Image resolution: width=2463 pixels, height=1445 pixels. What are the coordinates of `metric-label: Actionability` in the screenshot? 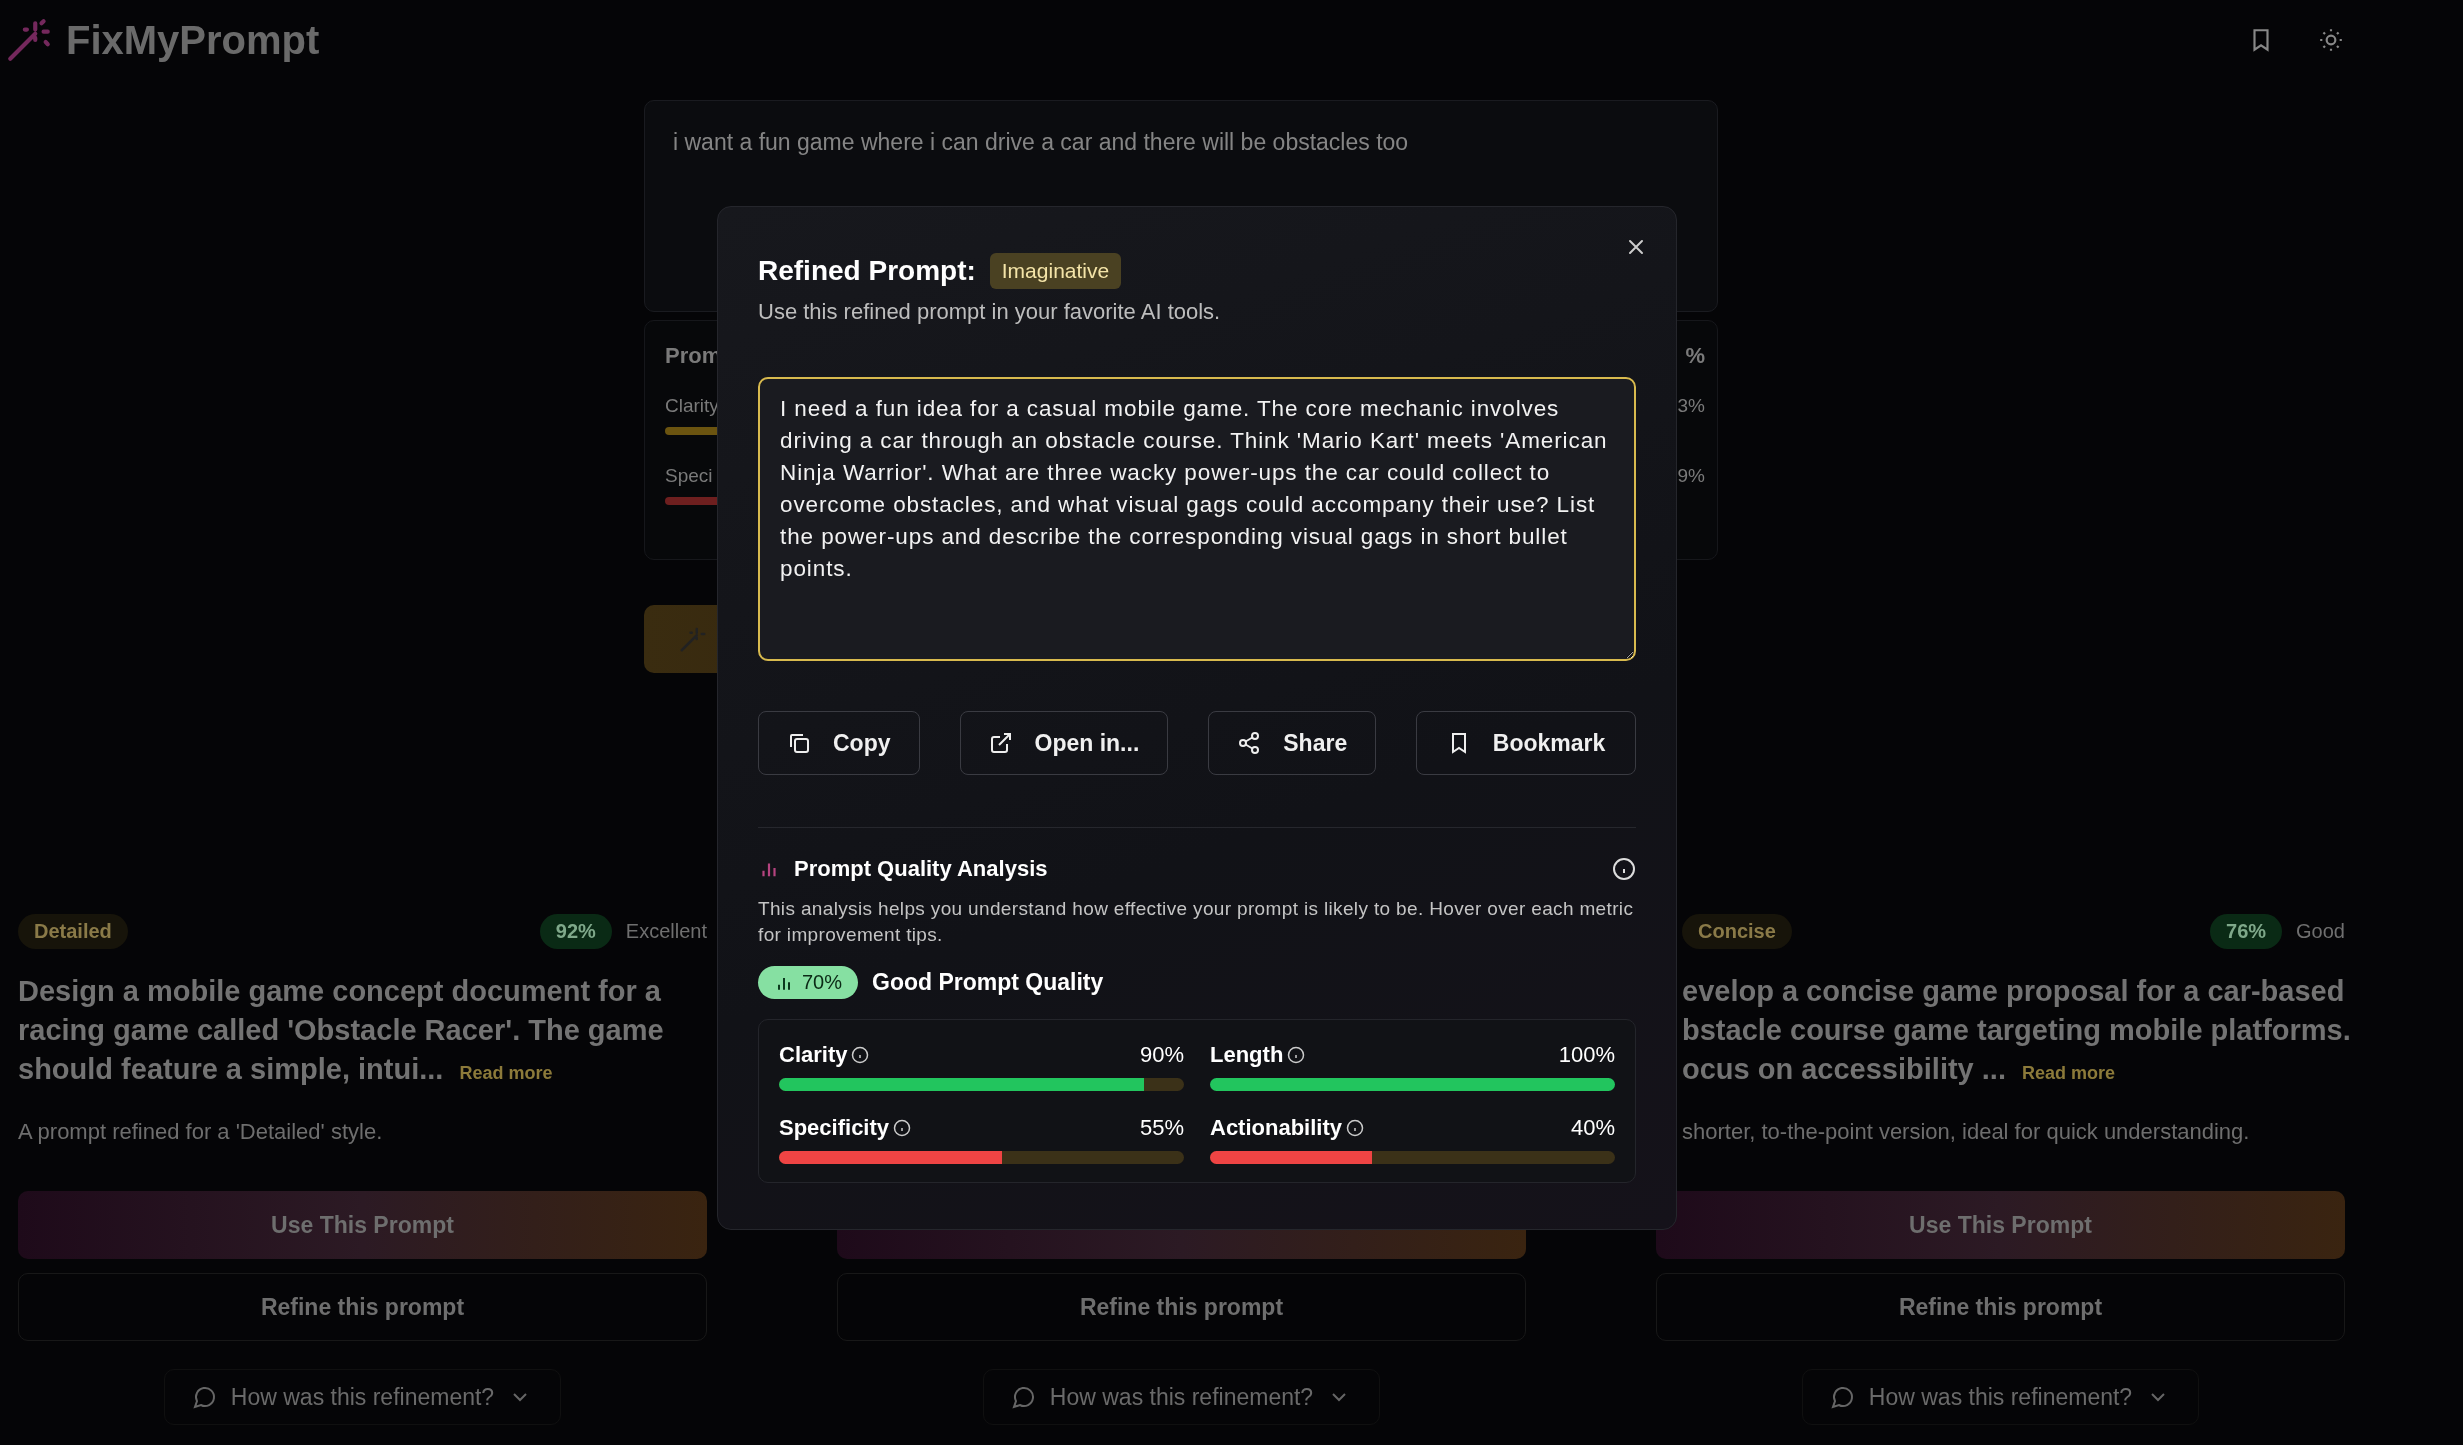 It's located at (1276, 1128).